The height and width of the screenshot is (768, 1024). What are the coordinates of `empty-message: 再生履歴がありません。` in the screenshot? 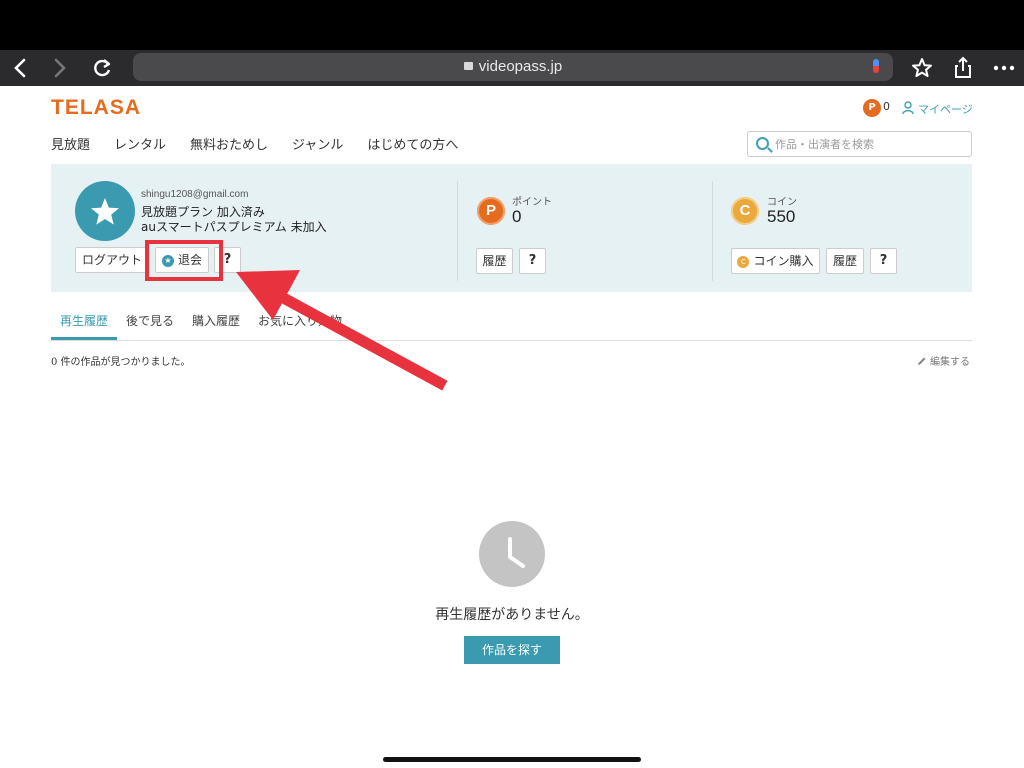 It's located at (512, 615).